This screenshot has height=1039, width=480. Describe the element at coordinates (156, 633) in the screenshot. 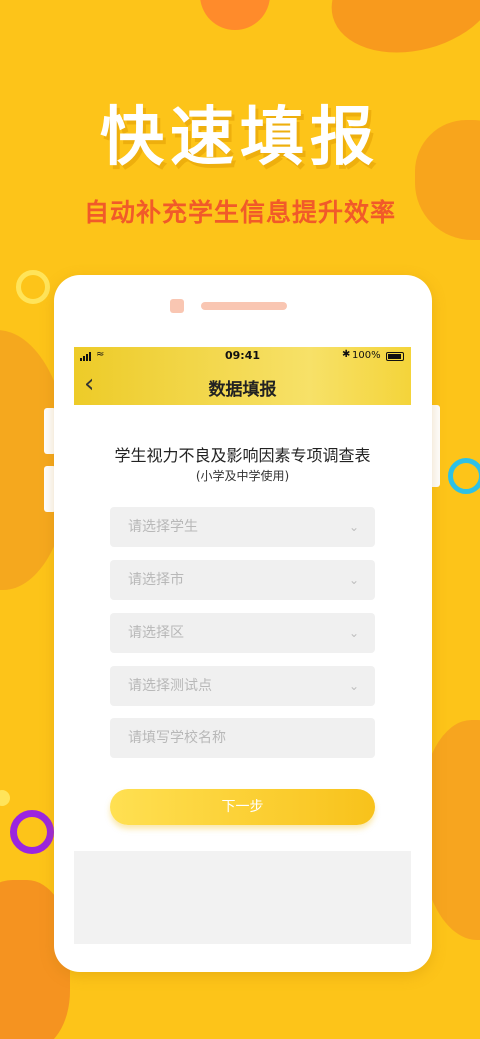

I see `select-district-placeholder: 请选择区` at that location.